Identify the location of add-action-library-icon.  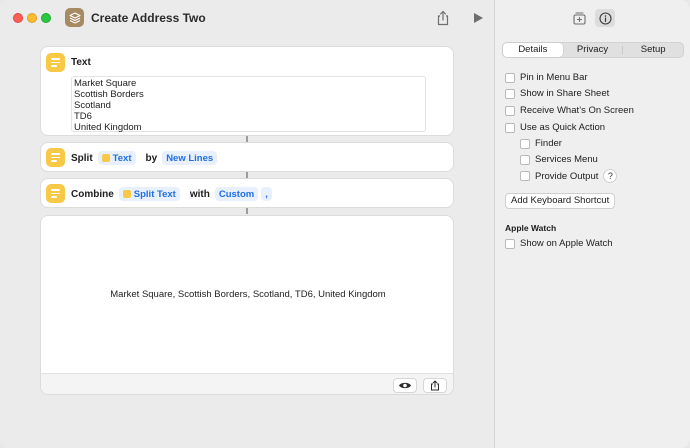
(579, 18).